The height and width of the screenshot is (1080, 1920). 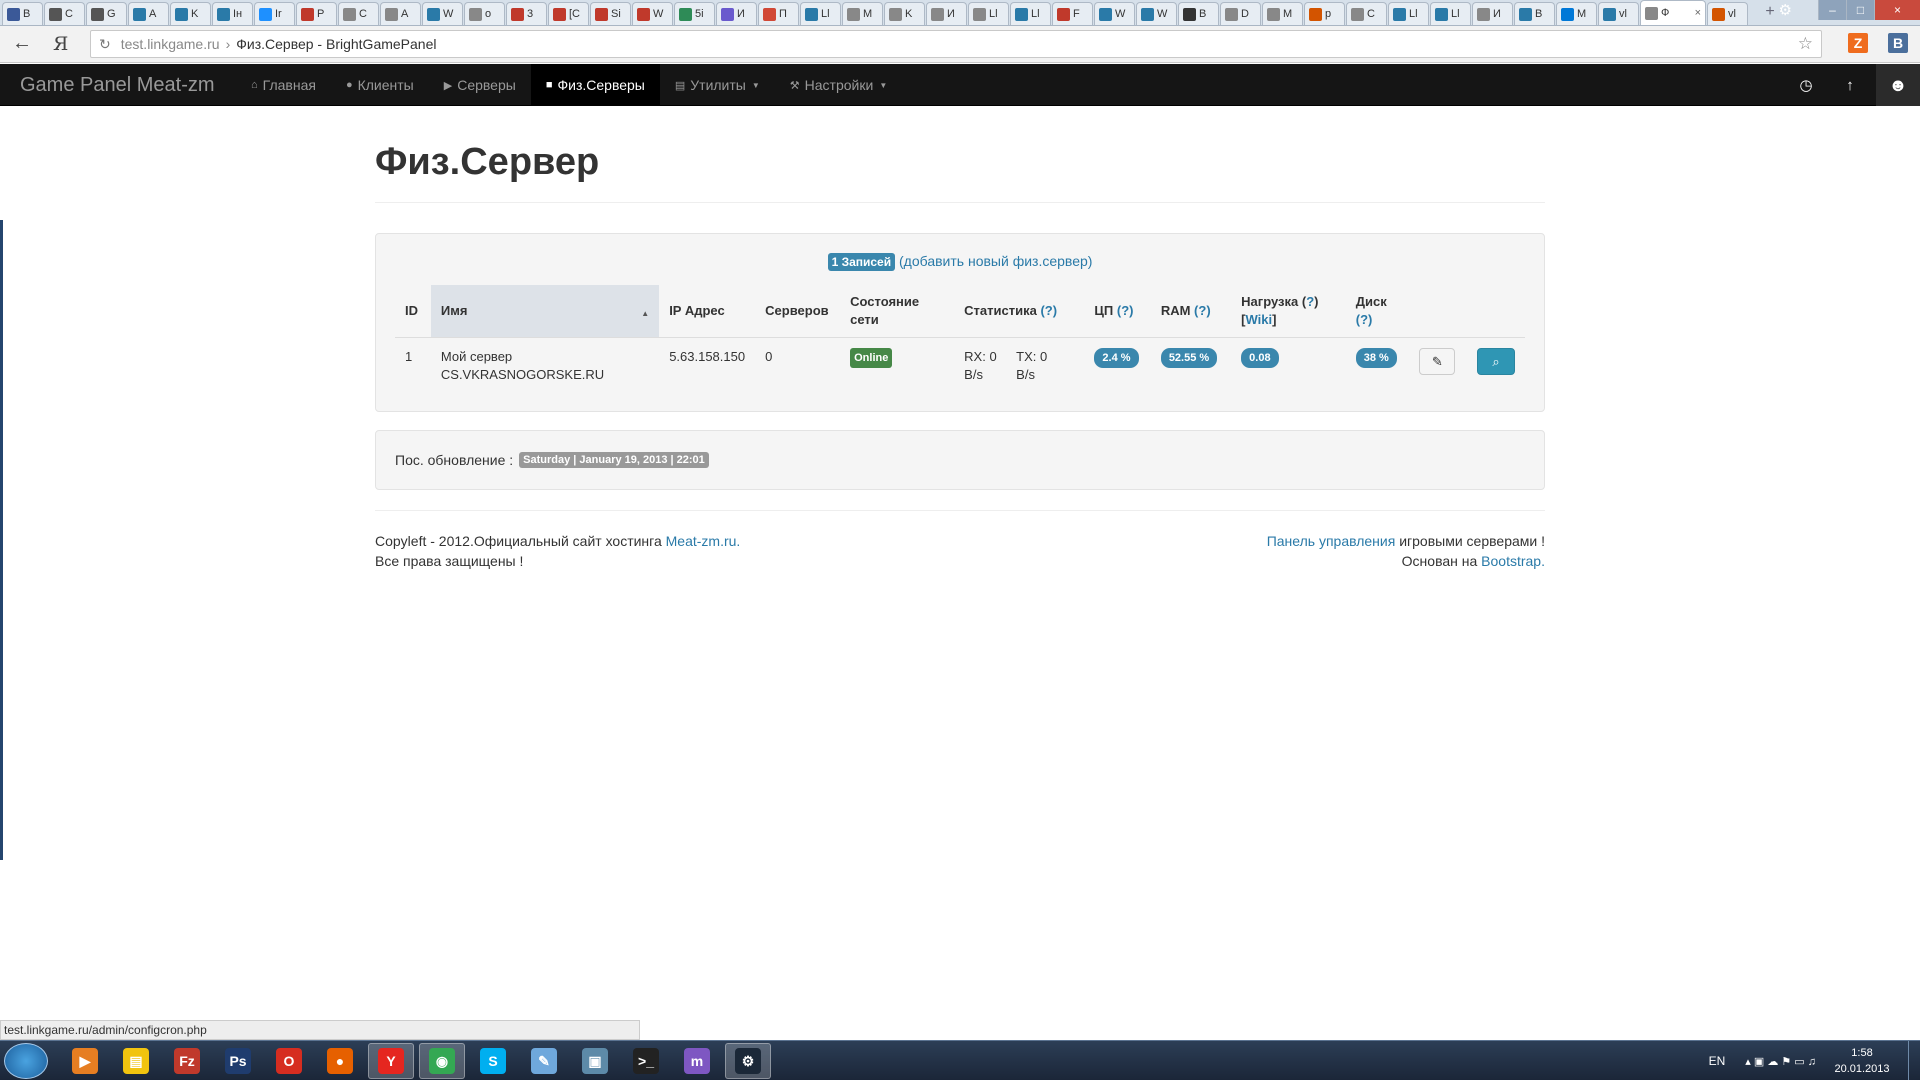 I want to click on browser-tab: Ir, so click(x=274, y=13).